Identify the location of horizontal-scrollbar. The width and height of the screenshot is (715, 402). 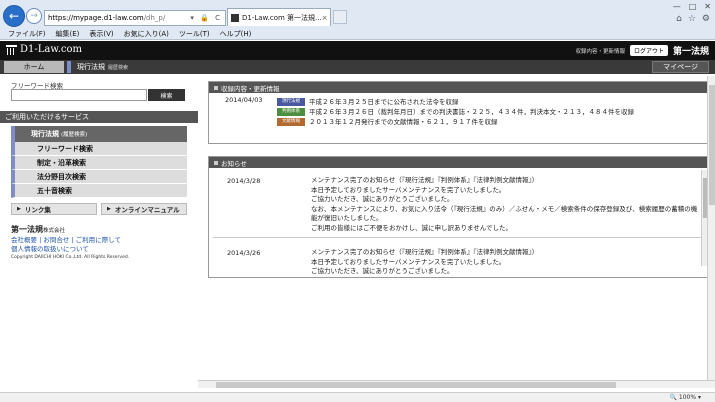
(456, 384).